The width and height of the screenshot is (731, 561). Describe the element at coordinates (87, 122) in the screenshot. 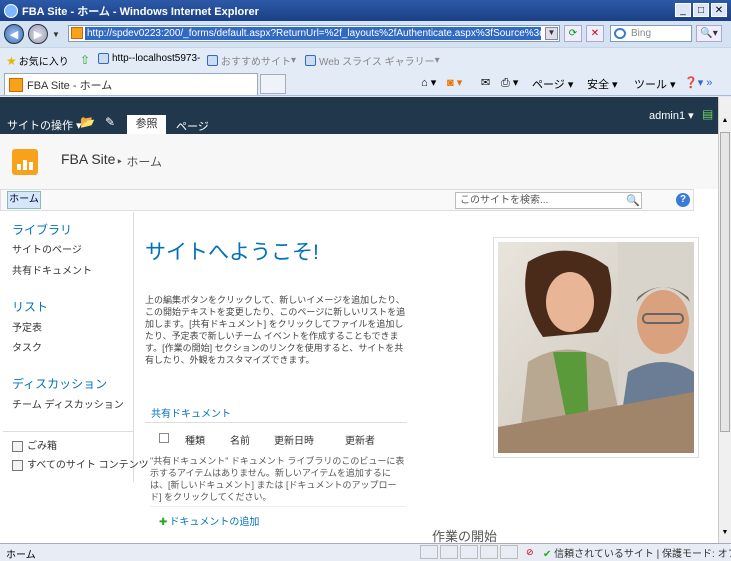

I see `navigate-up-icon: 📂` at that location.